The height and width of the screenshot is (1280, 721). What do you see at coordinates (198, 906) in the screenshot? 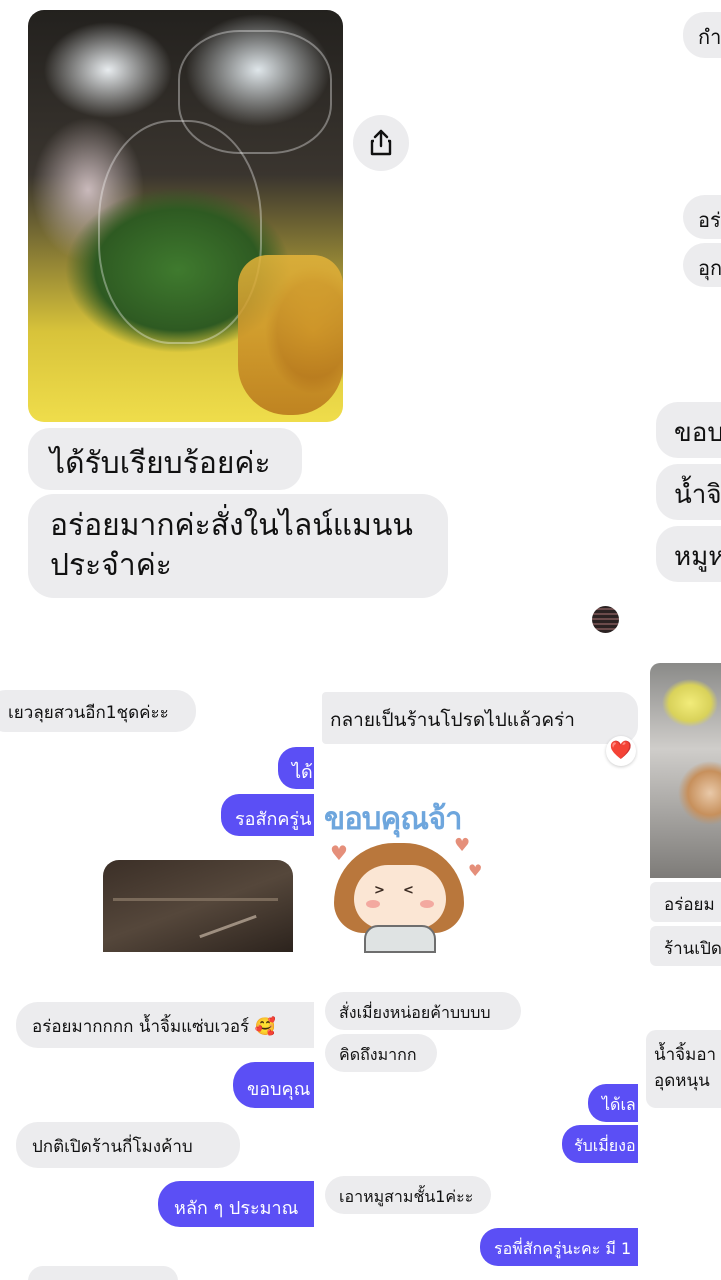
I see `box-photo` at bounding box center [198, 906].